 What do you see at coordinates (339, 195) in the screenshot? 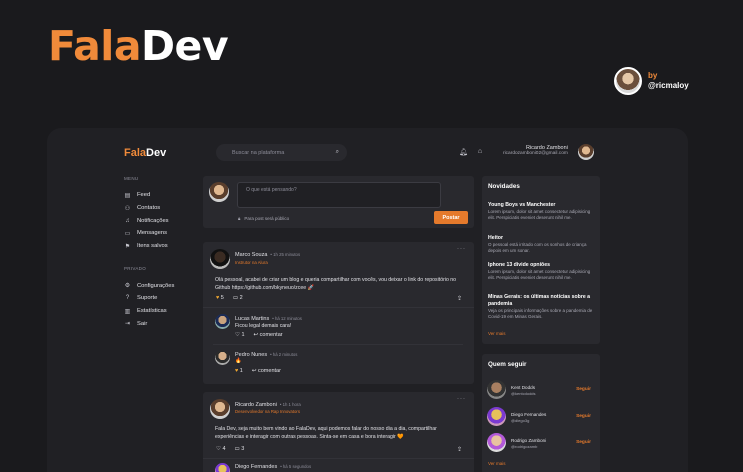
I see `post-textarea: O que está pensando?` at bounding box center [339, 195].